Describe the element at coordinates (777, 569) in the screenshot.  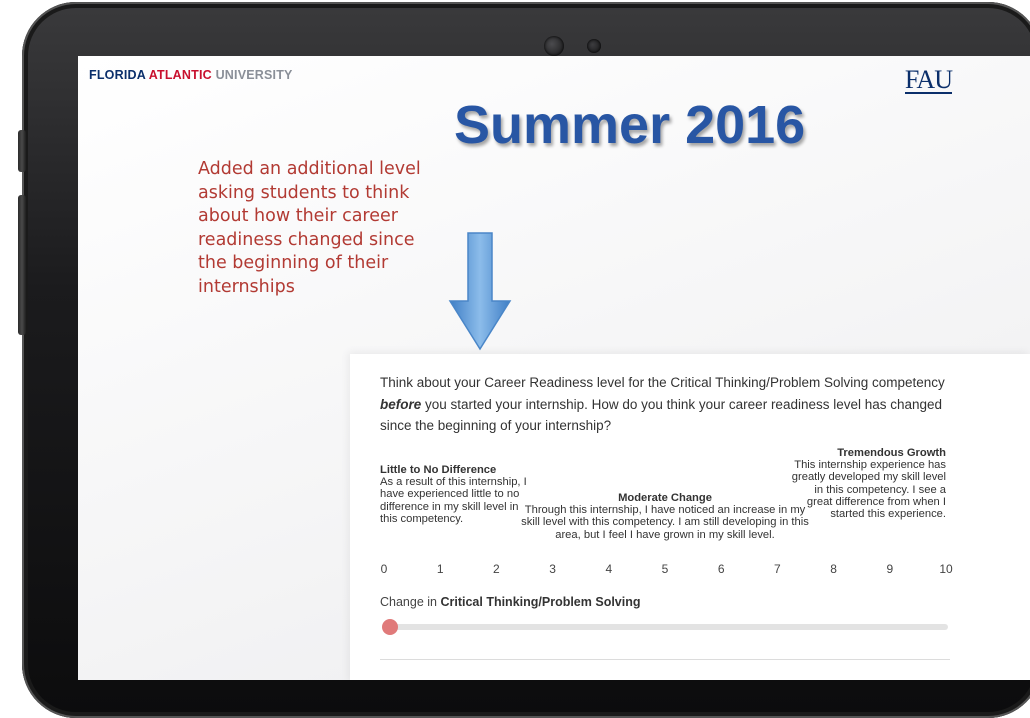
I see `scale-tick-7: 7` at that location.